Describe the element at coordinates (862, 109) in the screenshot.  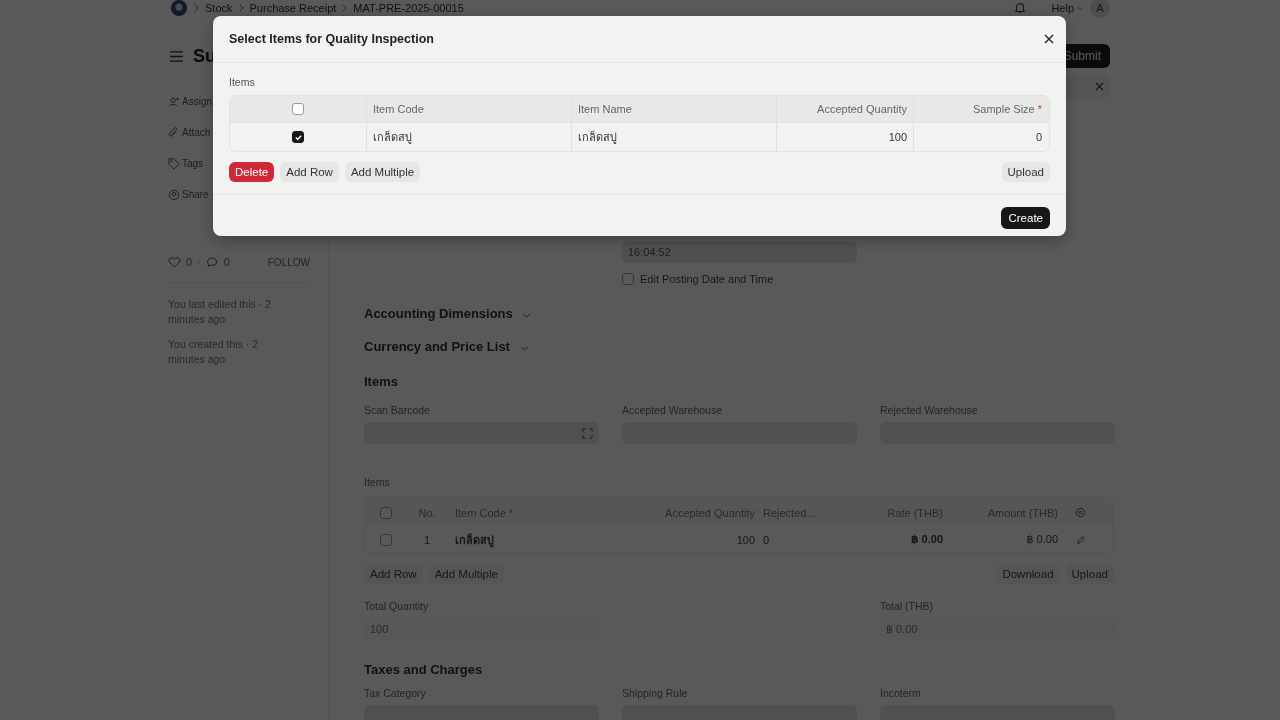
I see `column-header: Accepted Quantity` at that location.